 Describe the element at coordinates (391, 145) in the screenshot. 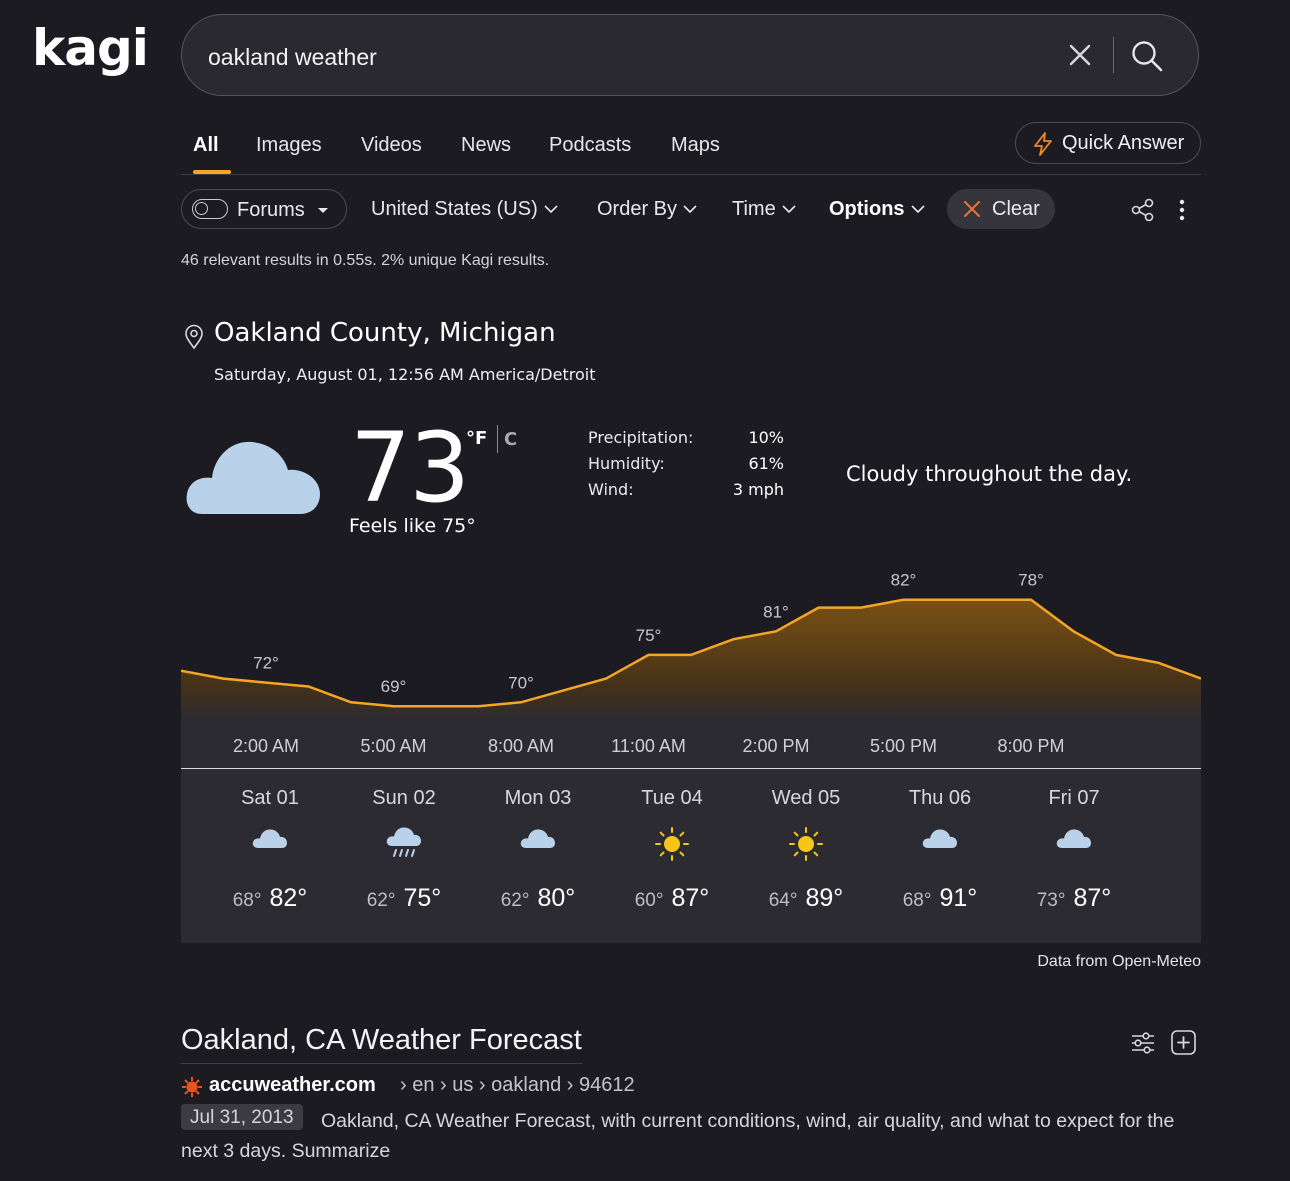

I see `tab-videos: Videos` at that location.